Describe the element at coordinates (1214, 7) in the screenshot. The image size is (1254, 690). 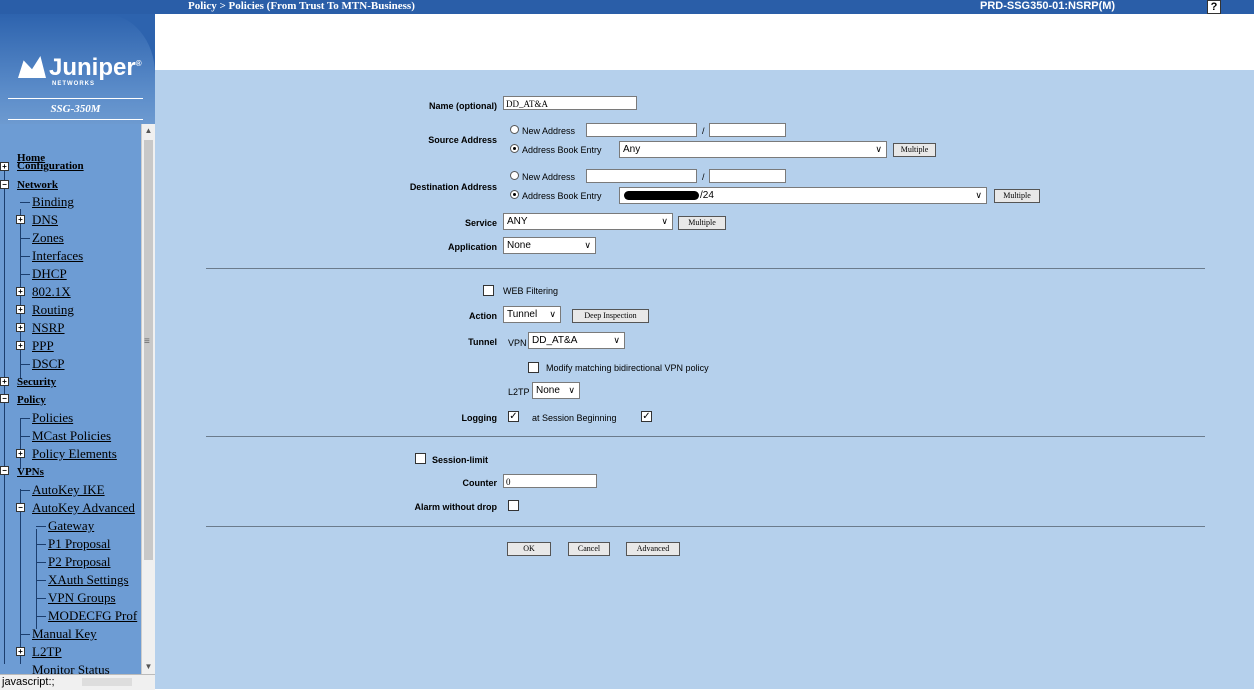
I see `help-icon: ?` at that location.